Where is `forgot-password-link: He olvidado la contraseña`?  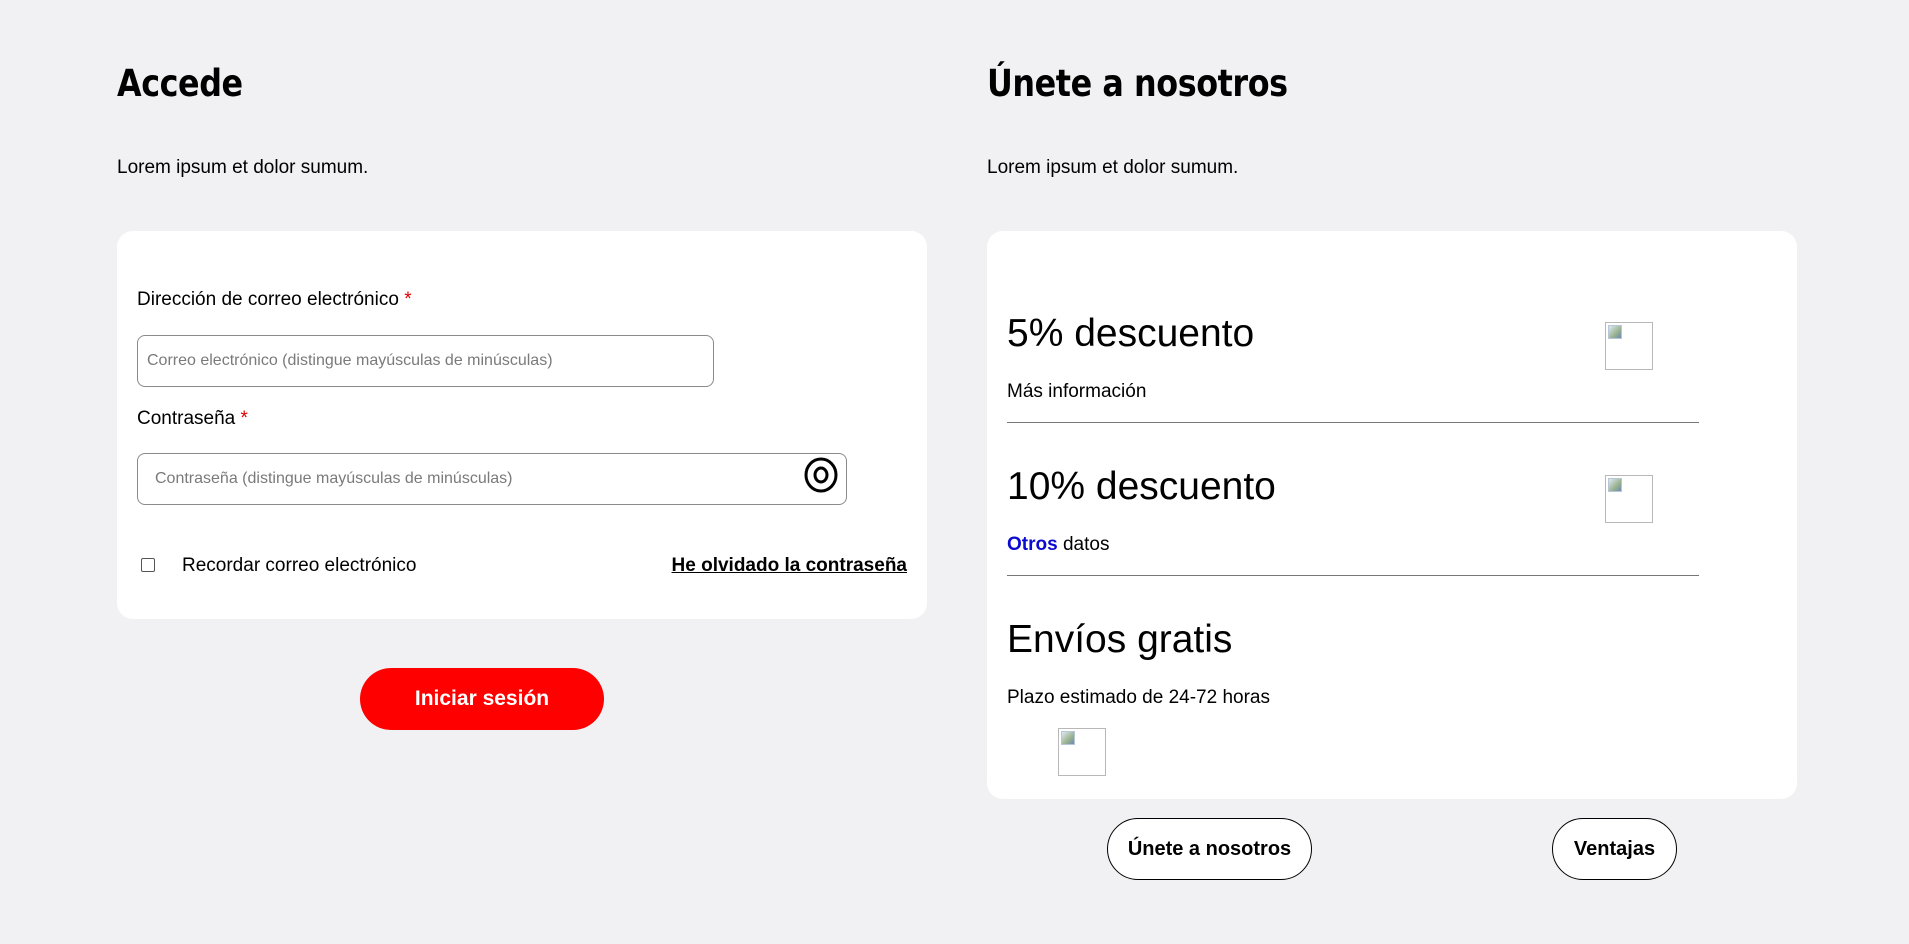 forgot-password-link: He olvidado la contraseña is located at coordinates (789, 566).